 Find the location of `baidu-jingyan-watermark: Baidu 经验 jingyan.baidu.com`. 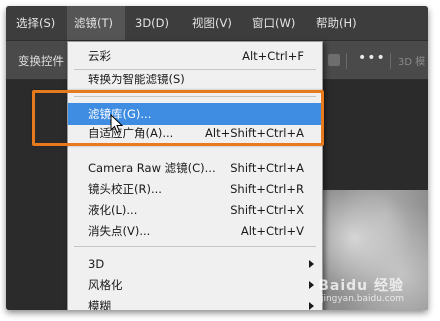

baidu-jingyan-watermark: Baidu 经验 jingyan.baidu.com is located at coordinates (361, 291).